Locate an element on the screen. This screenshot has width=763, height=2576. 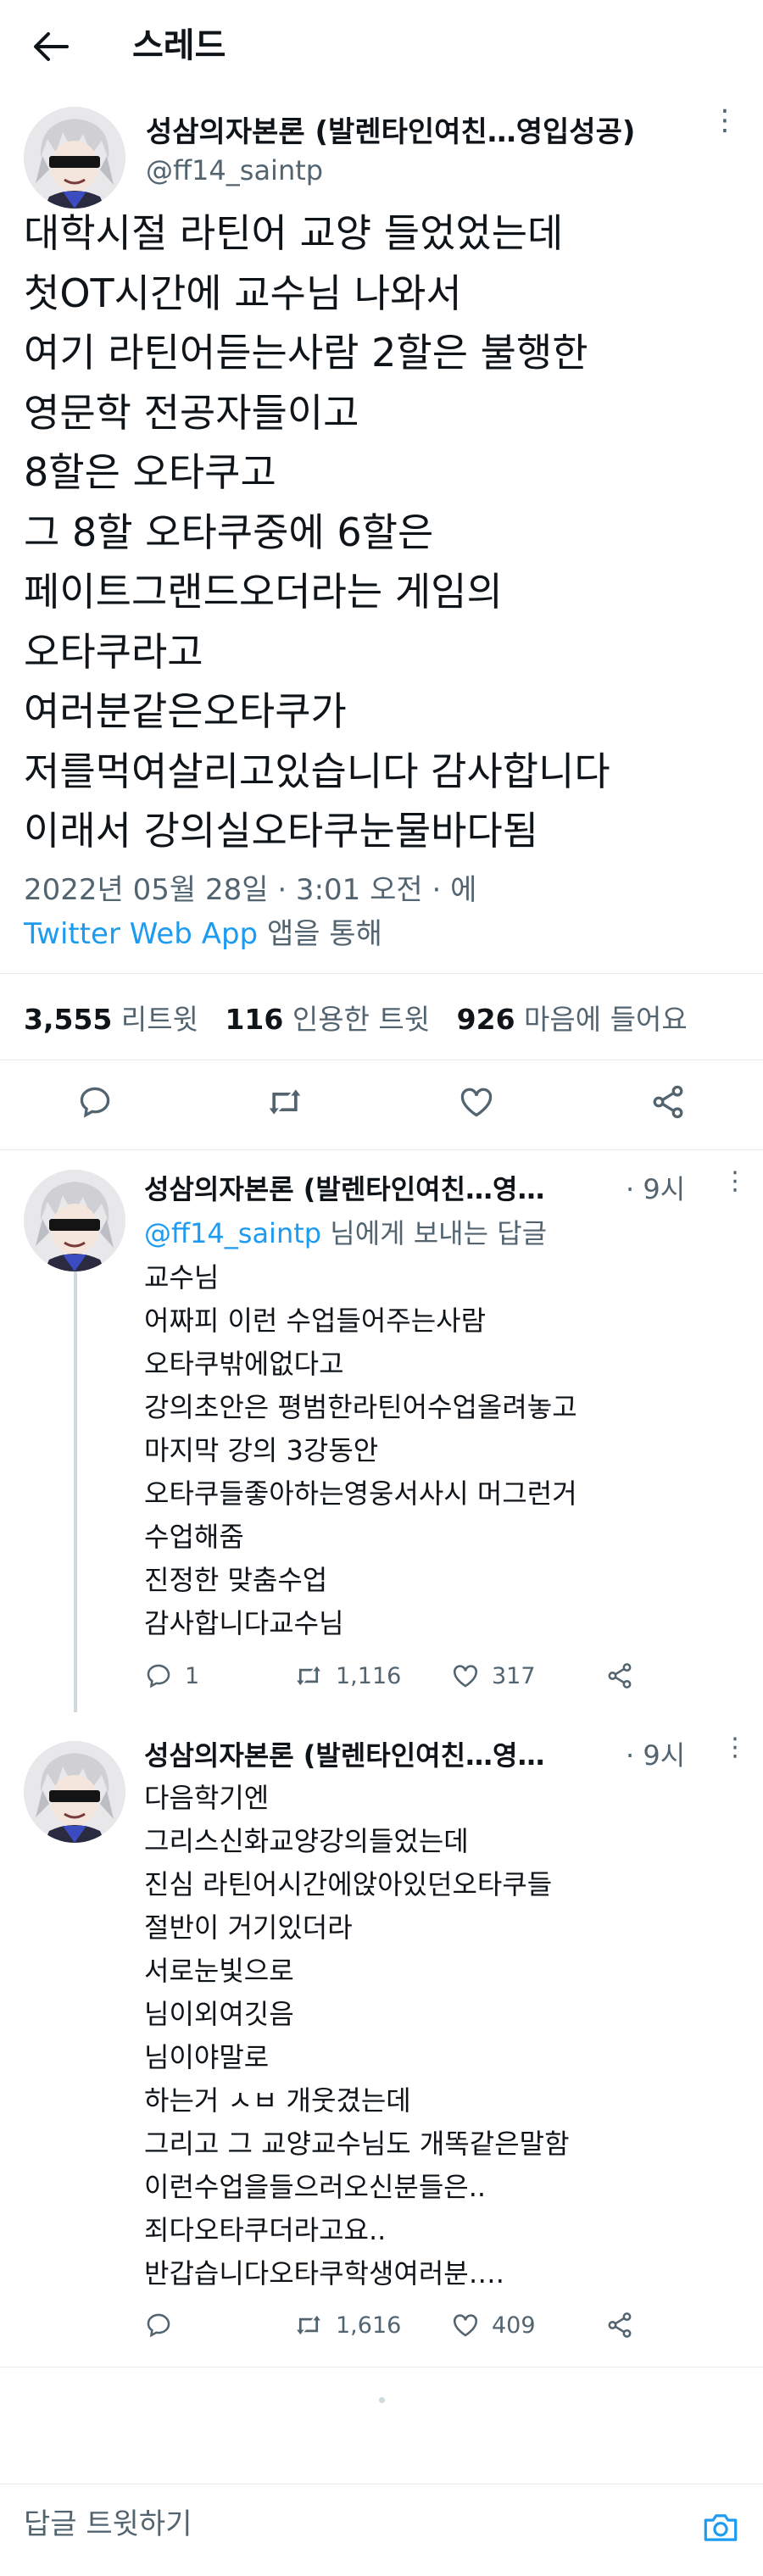
like-button: 409 is located at coordinates (493, 2325).